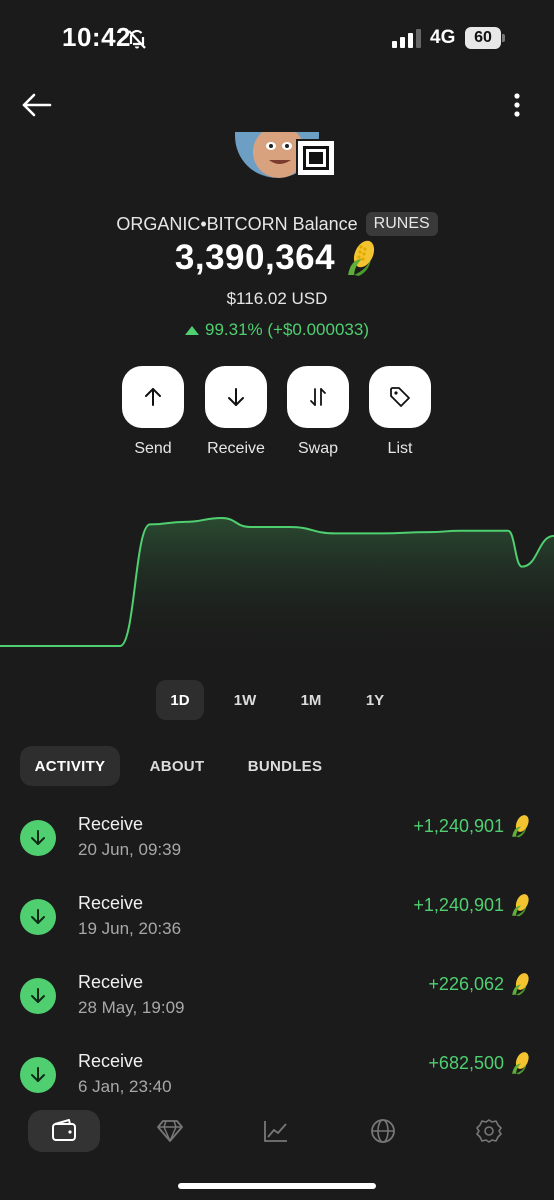  I want to click on price-chart, so click(277, 580).